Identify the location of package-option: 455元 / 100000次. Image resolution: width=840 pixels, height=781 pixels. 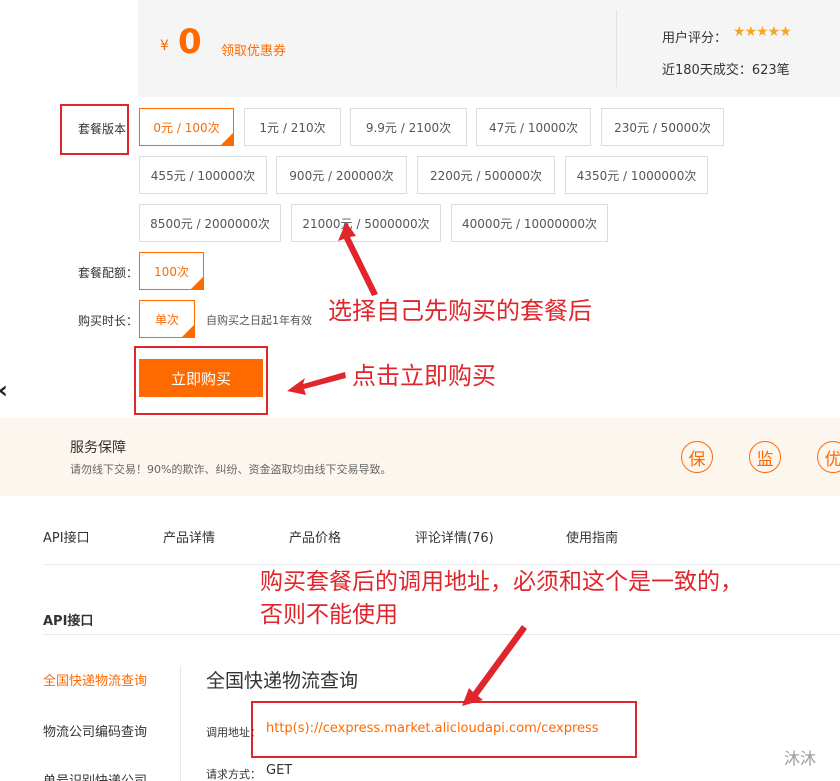
(203, 175).